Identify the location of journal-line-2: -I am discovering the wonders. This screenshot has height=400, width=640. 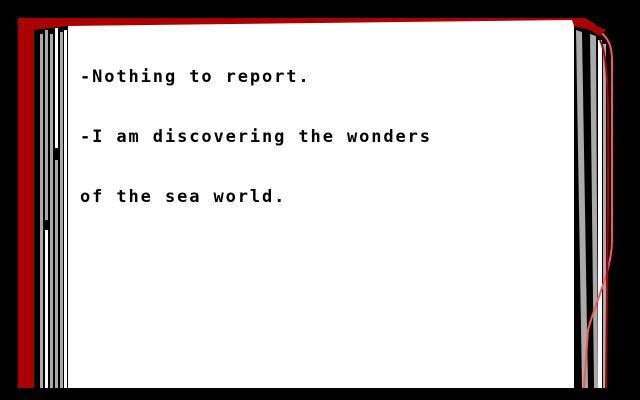
(256, 137).